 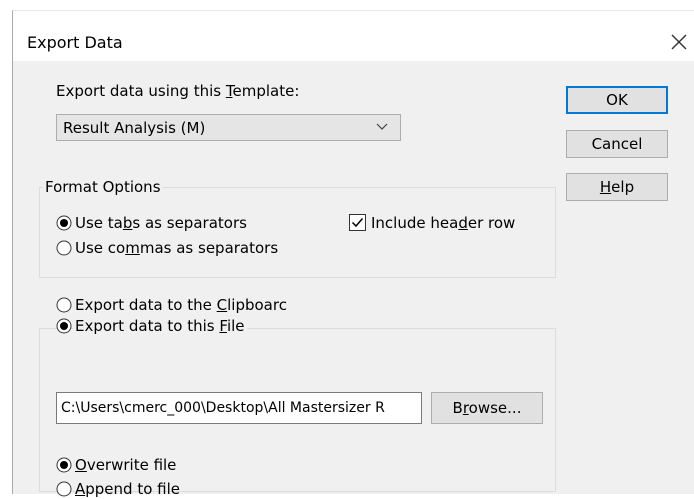 What do you see at coordinates (103, 187) in the screenshot?
I see `format-options-legend: Format Options` at bounding box center [103, 187].